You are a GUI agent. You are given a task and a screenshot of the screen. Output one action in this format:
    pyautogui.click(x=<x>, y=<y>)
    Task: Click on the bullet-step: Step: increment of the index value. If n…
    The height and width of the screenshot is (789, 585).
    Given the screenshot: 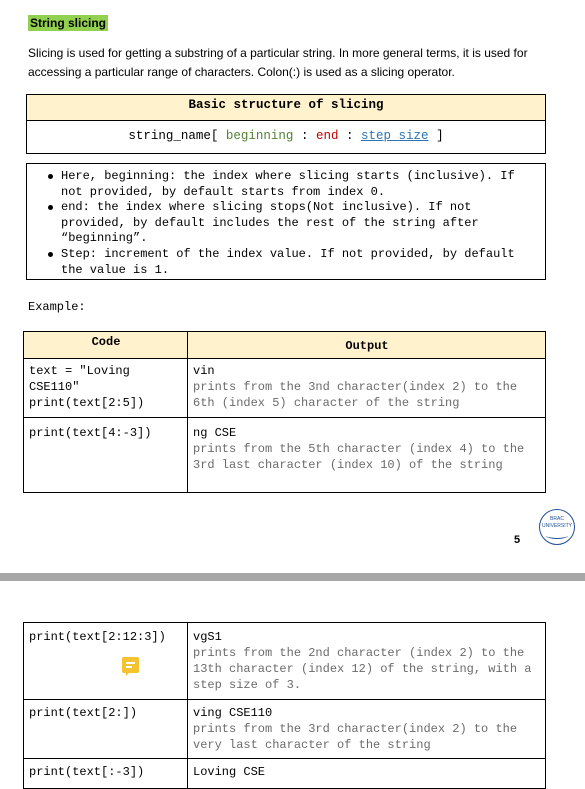 What is the action you would take?
    pyautogui.click(x=292, y=262)
    